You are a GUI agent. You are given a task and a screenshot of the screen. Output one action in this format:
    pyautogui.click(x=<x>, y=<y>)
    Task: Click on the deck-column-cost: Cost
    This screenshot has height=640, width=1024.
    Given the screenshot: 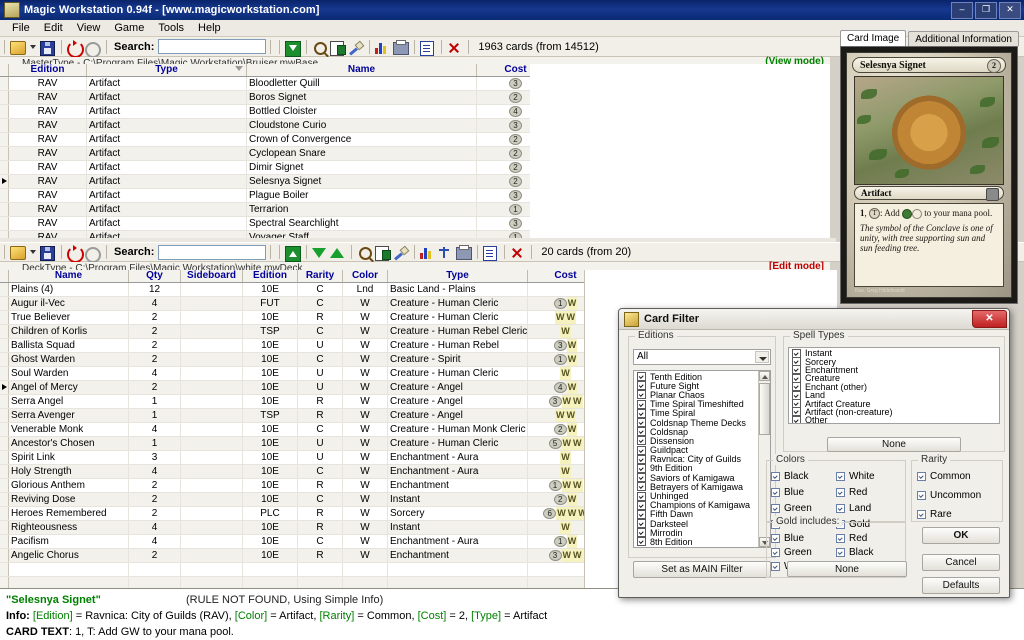 What is the action you would take?
    pyautogui.click(x=556, y=276)
    